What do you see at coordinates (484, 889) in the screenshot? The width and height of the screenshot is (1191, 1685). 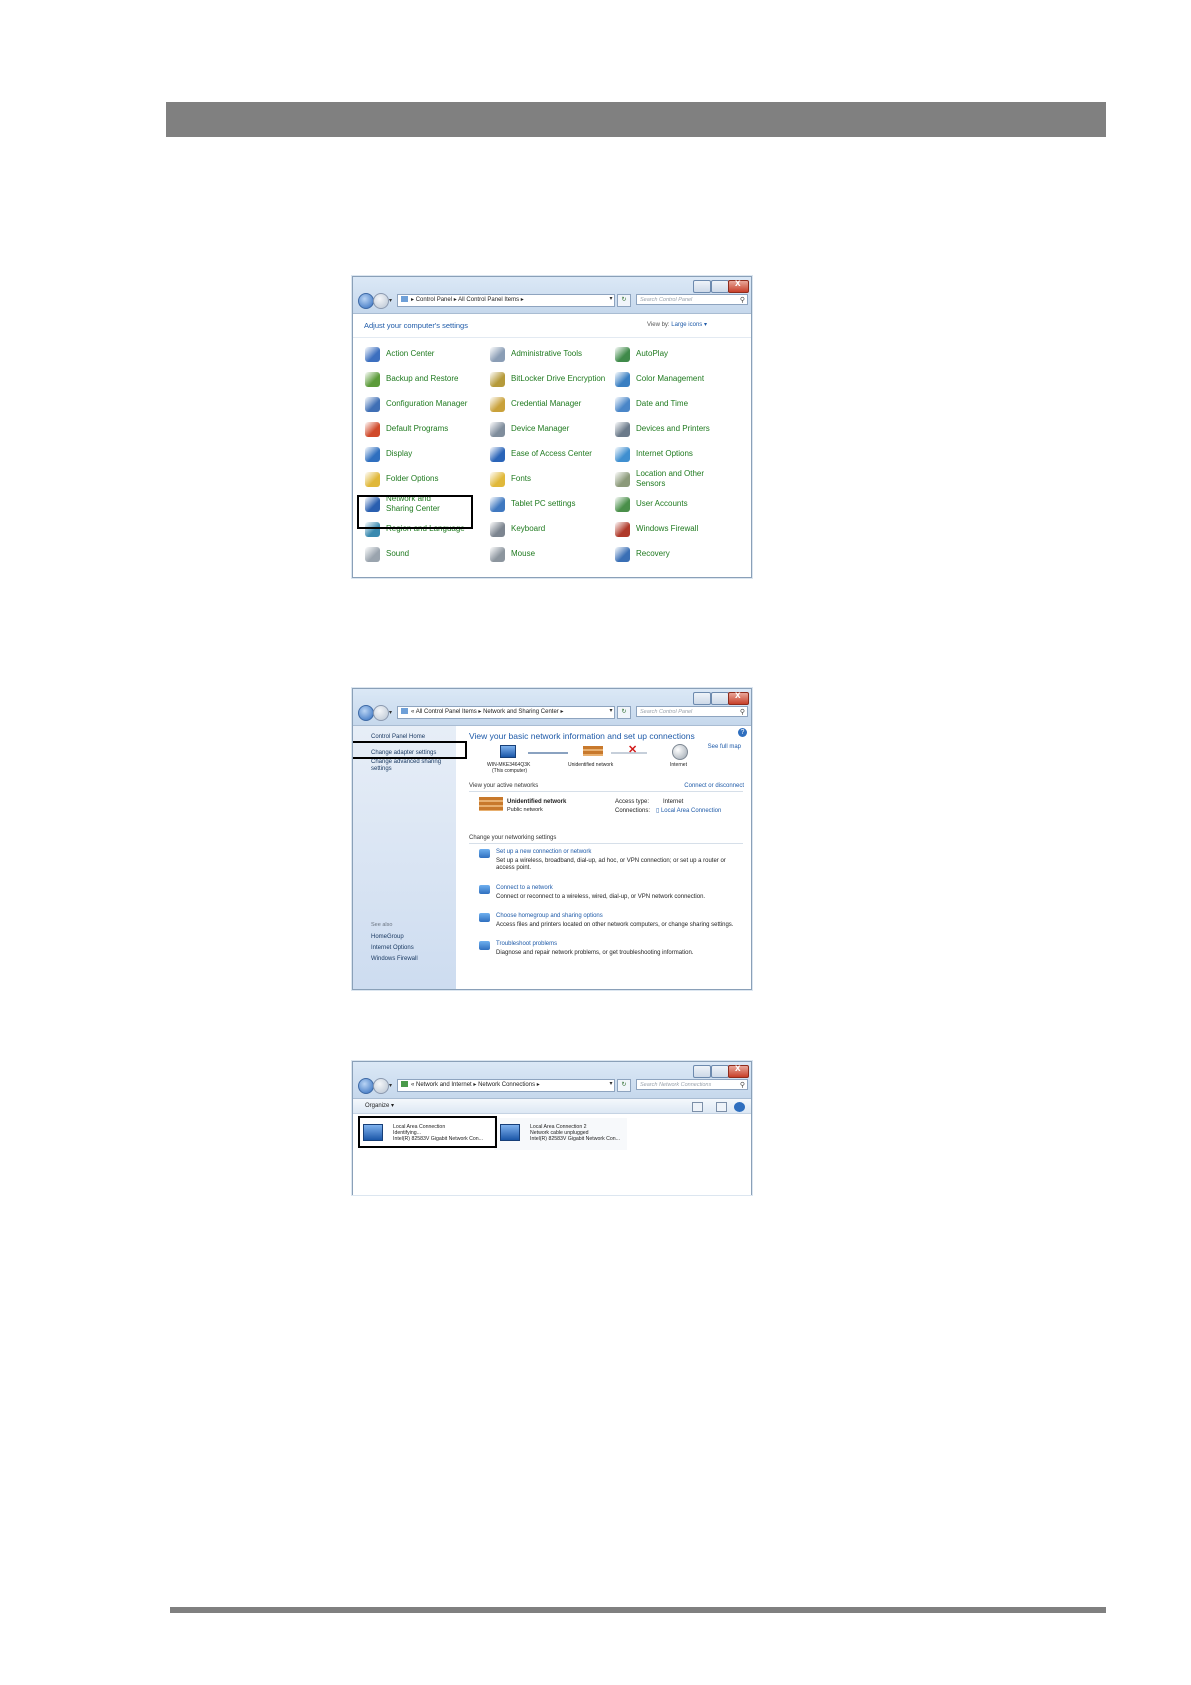 I see `task-network-icon` at bounding box center [484, 889].